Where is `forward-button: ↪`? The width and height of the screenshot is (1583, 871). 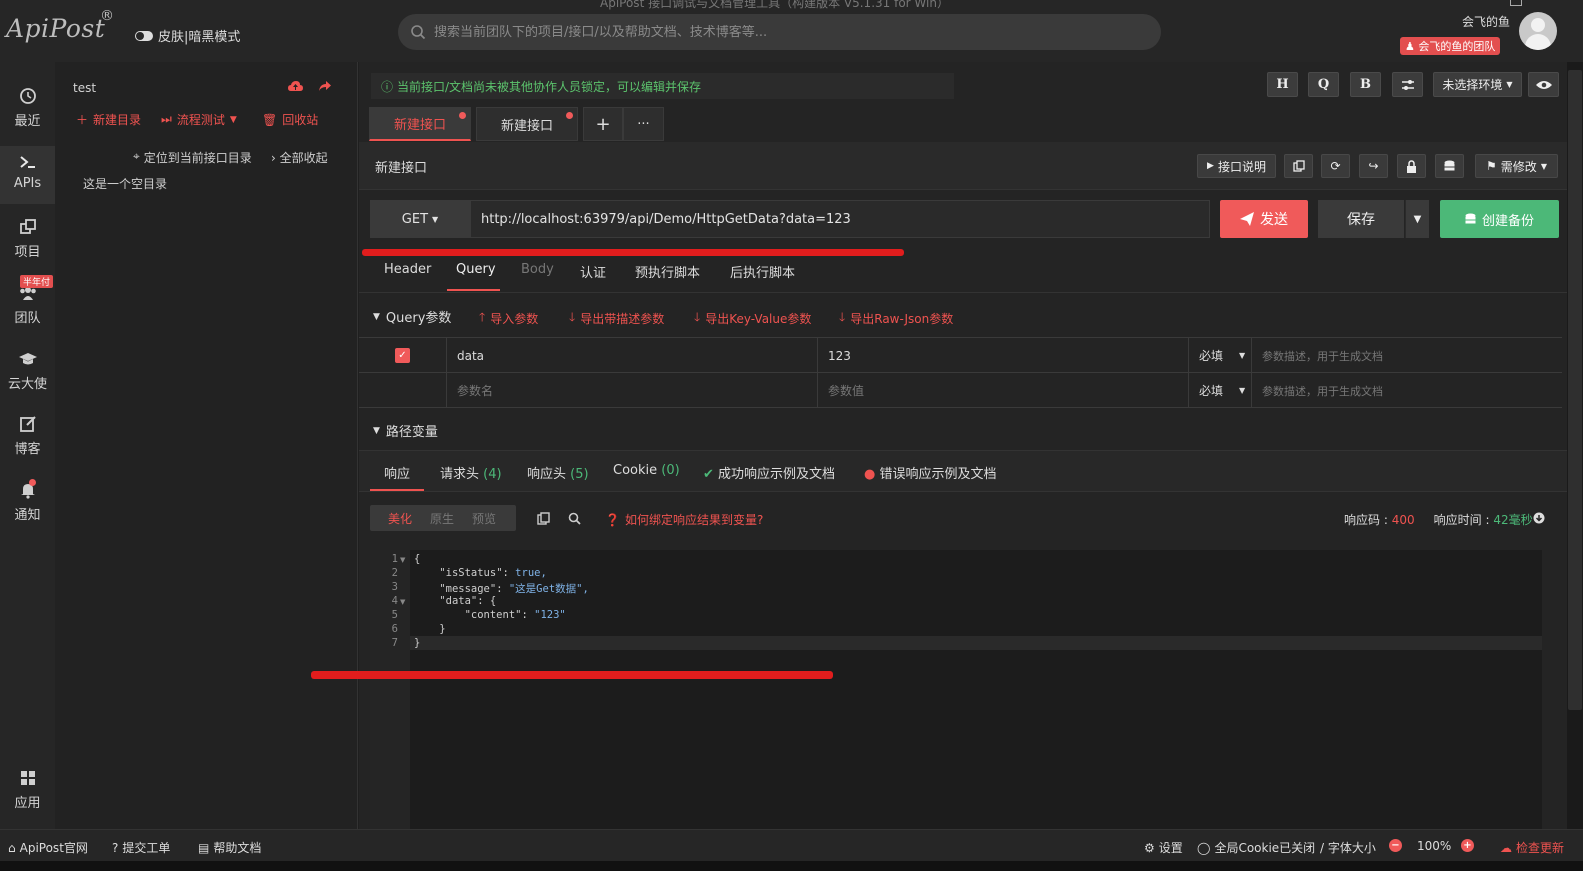 forward-button: ↪ is located at coordinates (1373, 166).